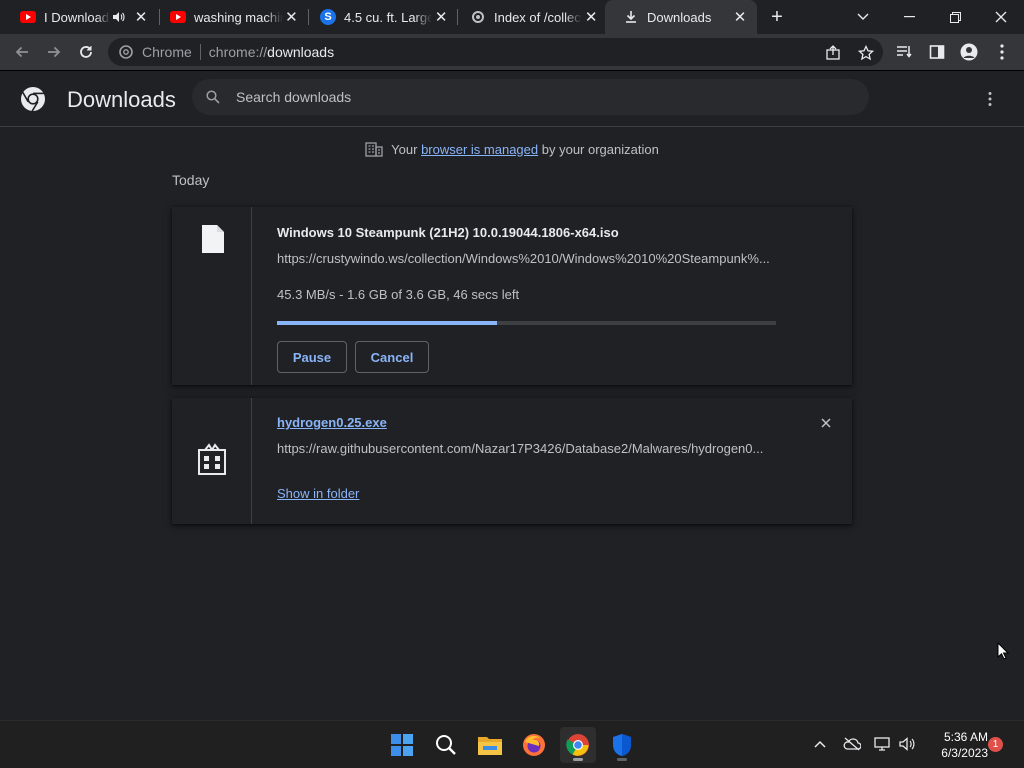  What do you see at coordinates (312, 357) in the screenshot?
I see `pause-button: Pause` at bounding box center [312, 357].